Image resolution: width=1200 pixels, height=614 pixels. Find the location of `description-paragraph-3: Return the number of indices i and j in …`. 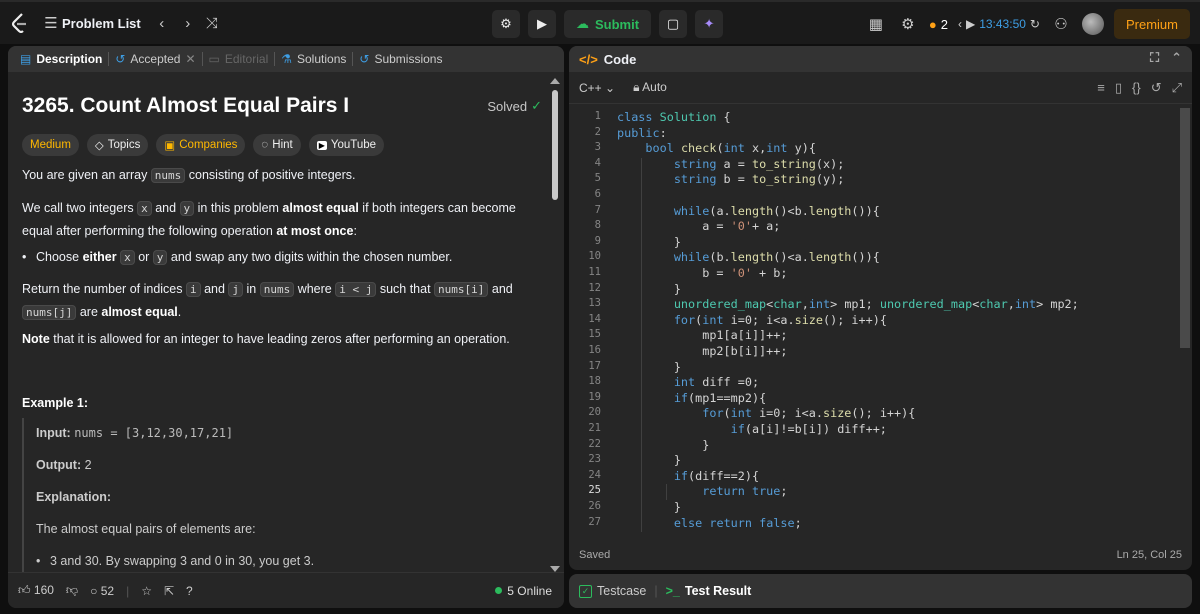

description-paragraph-3: Return the number of indices i and j in … is located at coordinates (267, 301).